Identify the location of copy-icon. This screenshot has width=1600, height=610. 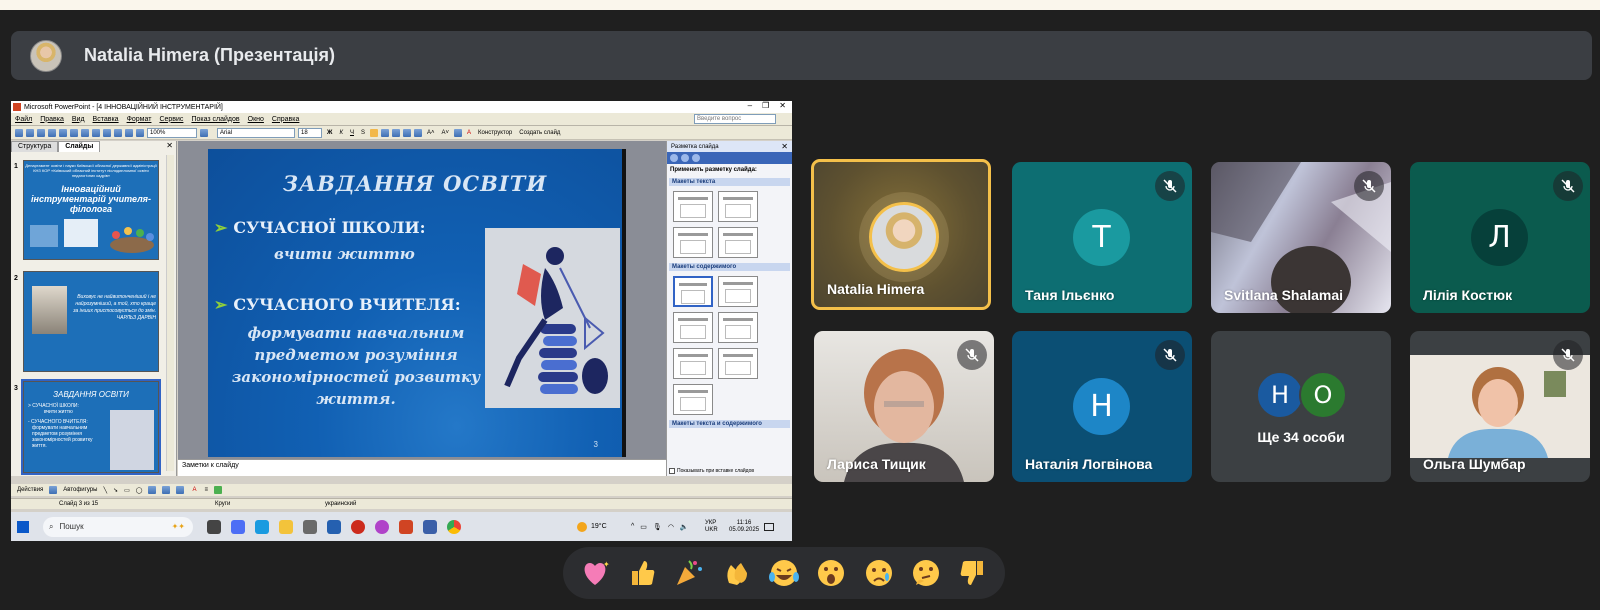
(96, 132).